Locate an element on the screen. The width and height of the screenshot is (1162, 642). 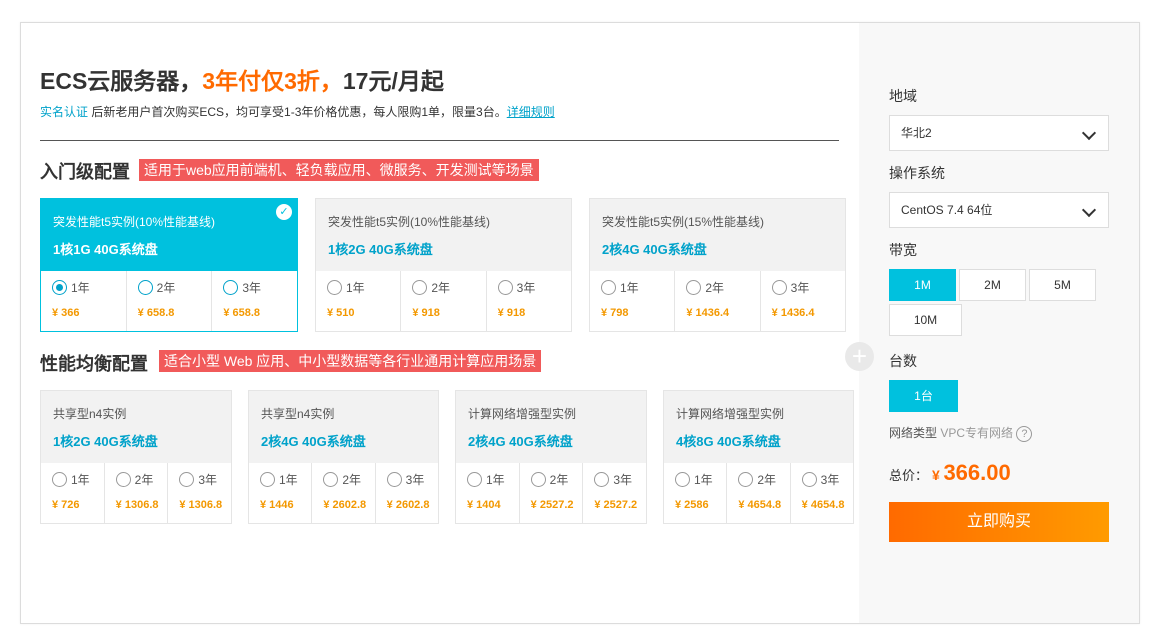
term-option: 3年 ¥ 918 is located at coordinates (529, 301).